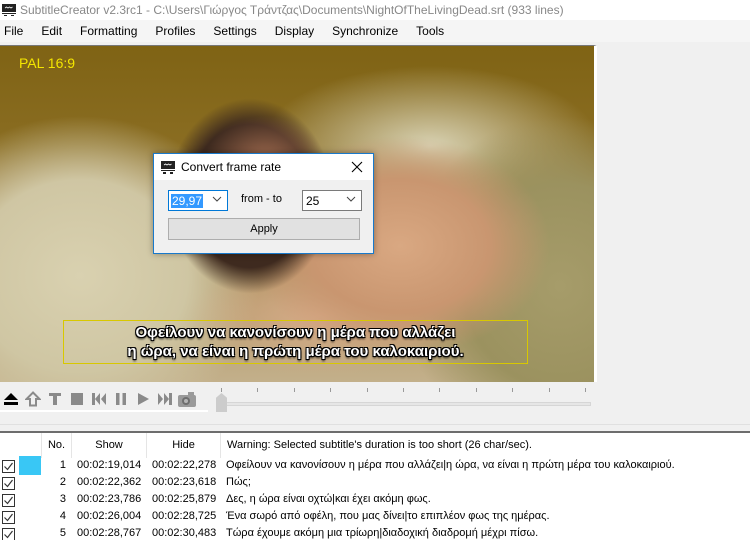  Describe the element at coordinates (109, 482) in the screenshot. I see `row-show-time: 00:02:22,362` at that location.